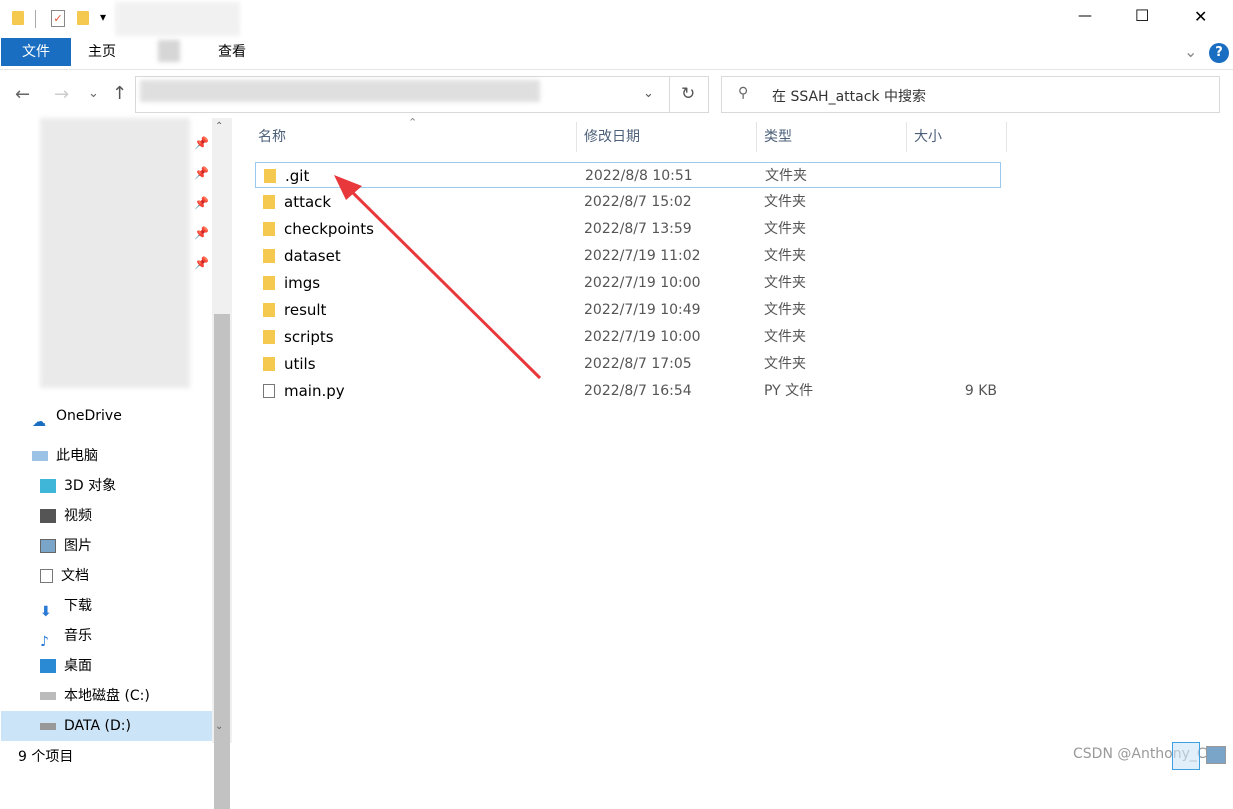 The height and width of the screenshot is (809, 1233). I want to click on status-item-count: 9 个项目, so click(46, 757).